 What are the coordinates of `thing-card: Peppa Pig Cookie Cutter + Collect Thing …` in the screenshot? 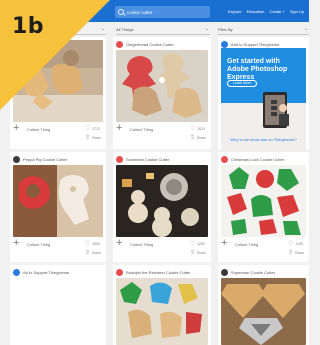 It's located at (58, 207).